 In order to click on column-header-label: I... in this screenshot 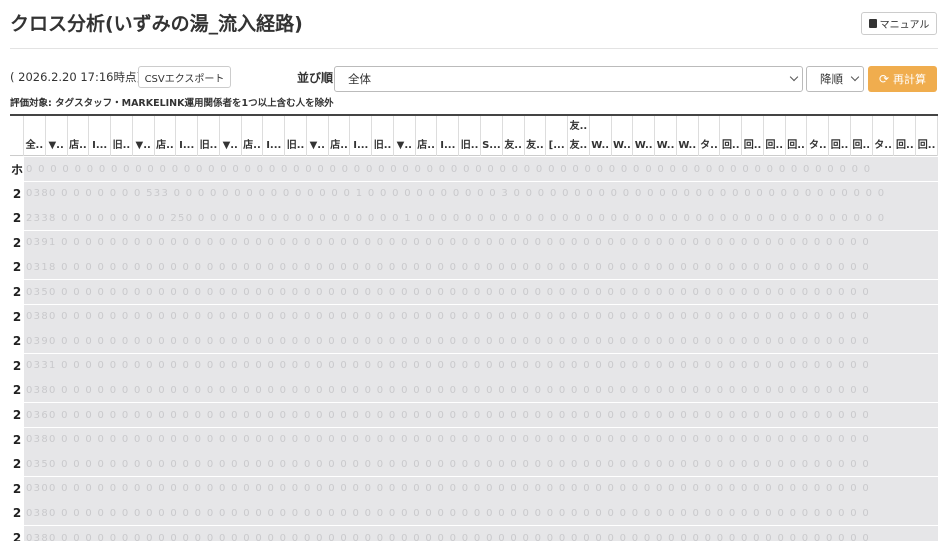, I will do `click(187, 145)`.